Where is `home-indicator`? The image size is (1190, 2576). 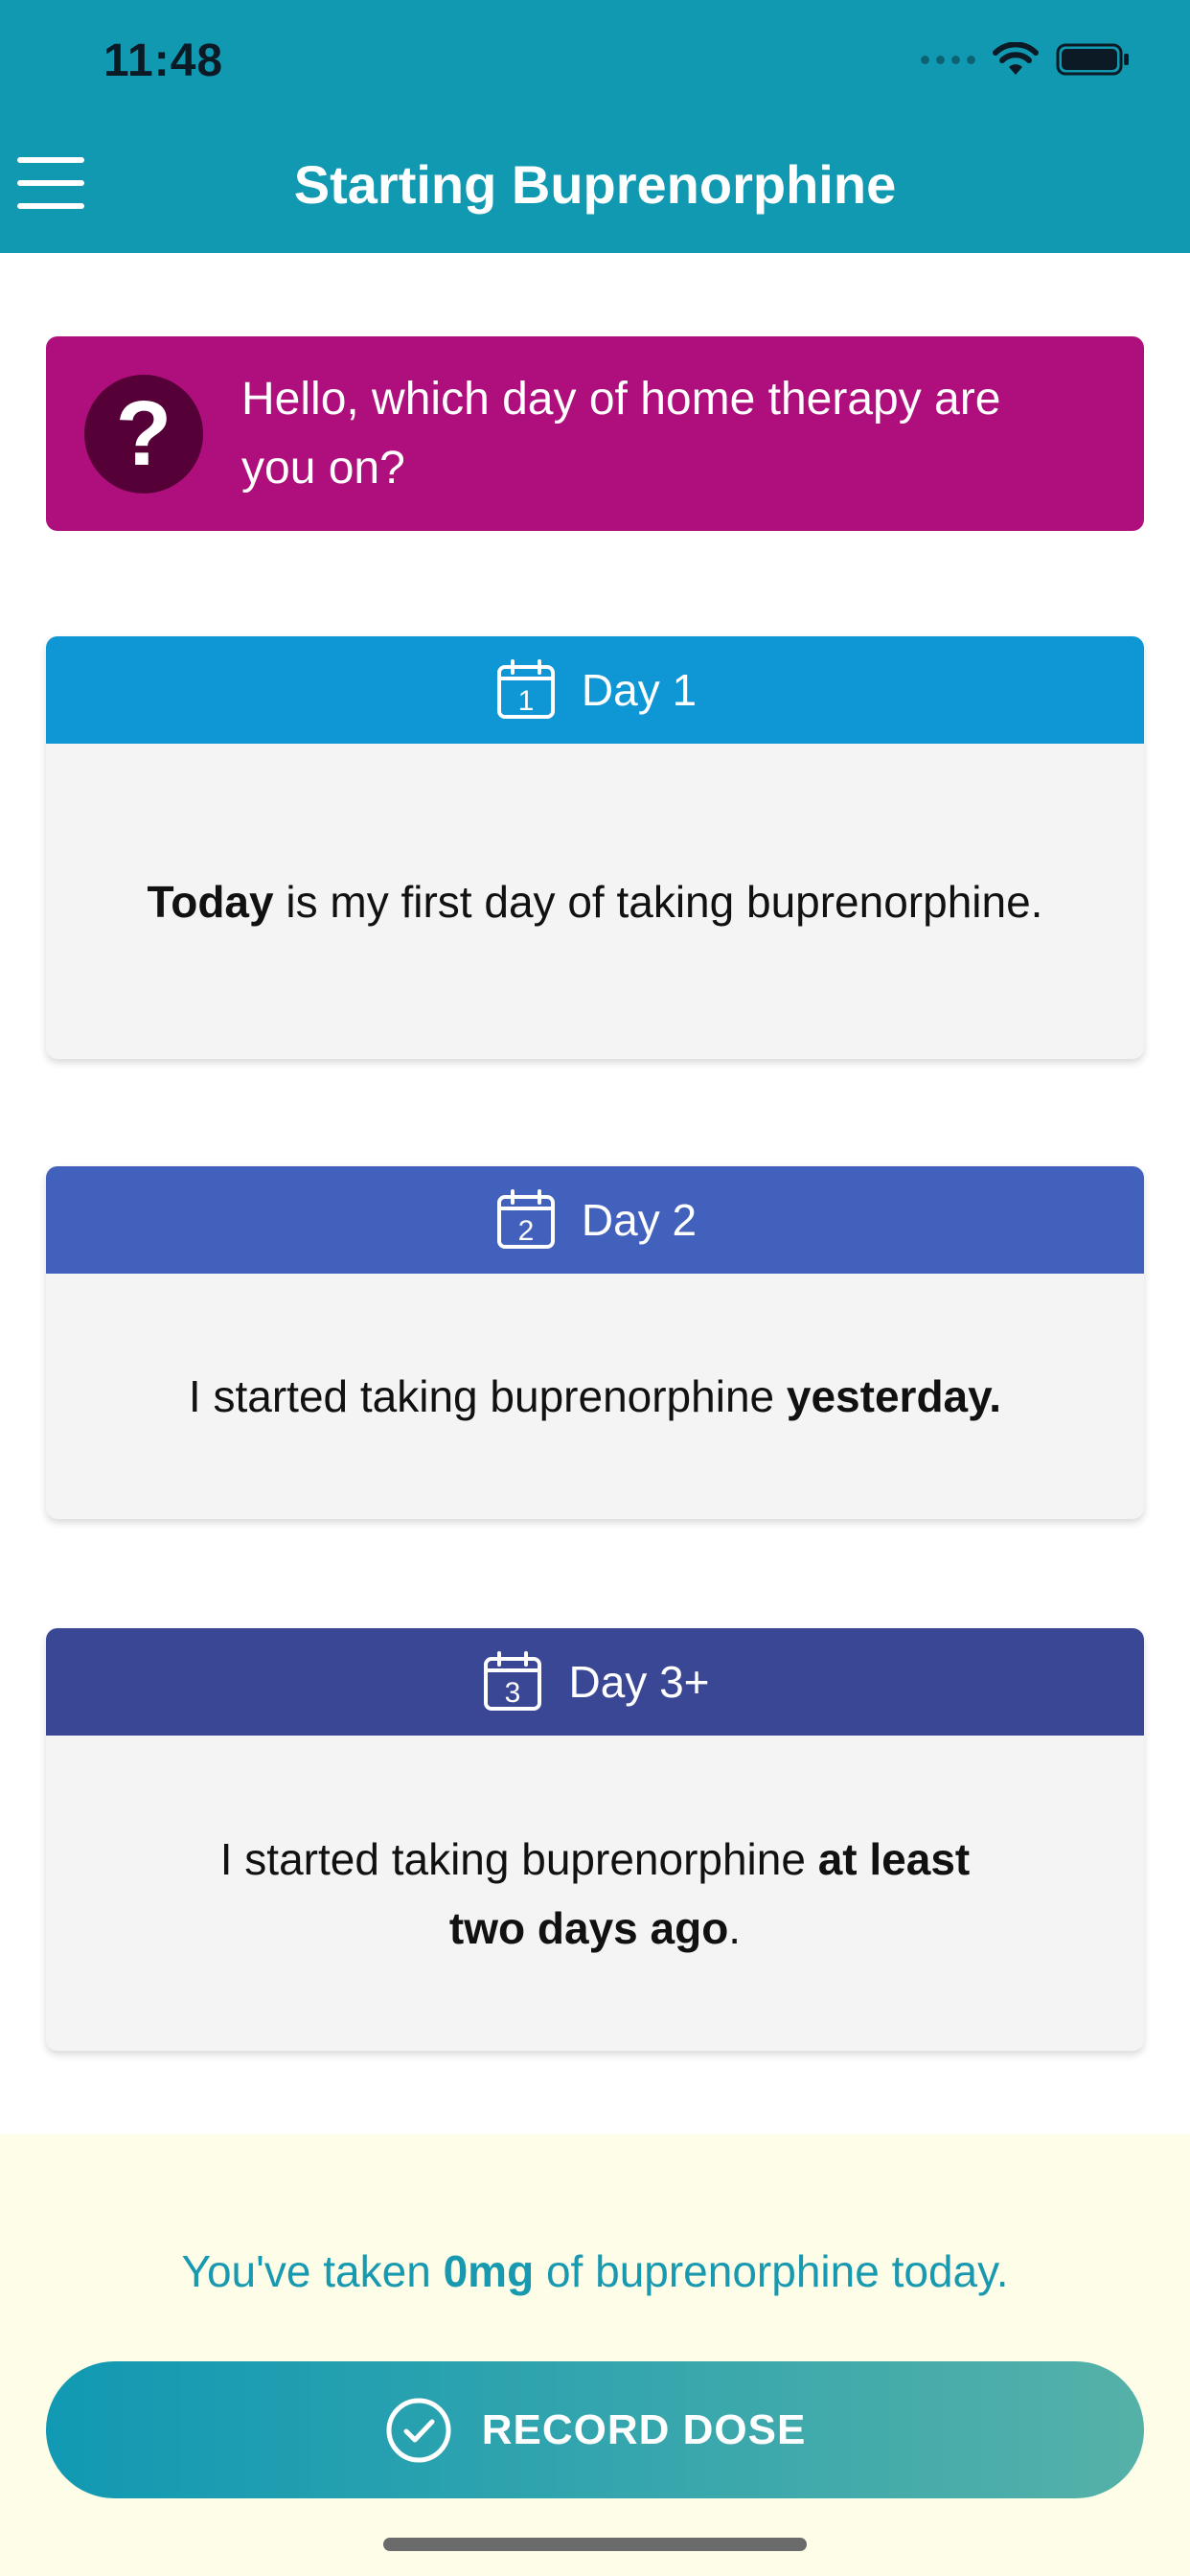
home-indicator is located at coordinates (595, 2544).